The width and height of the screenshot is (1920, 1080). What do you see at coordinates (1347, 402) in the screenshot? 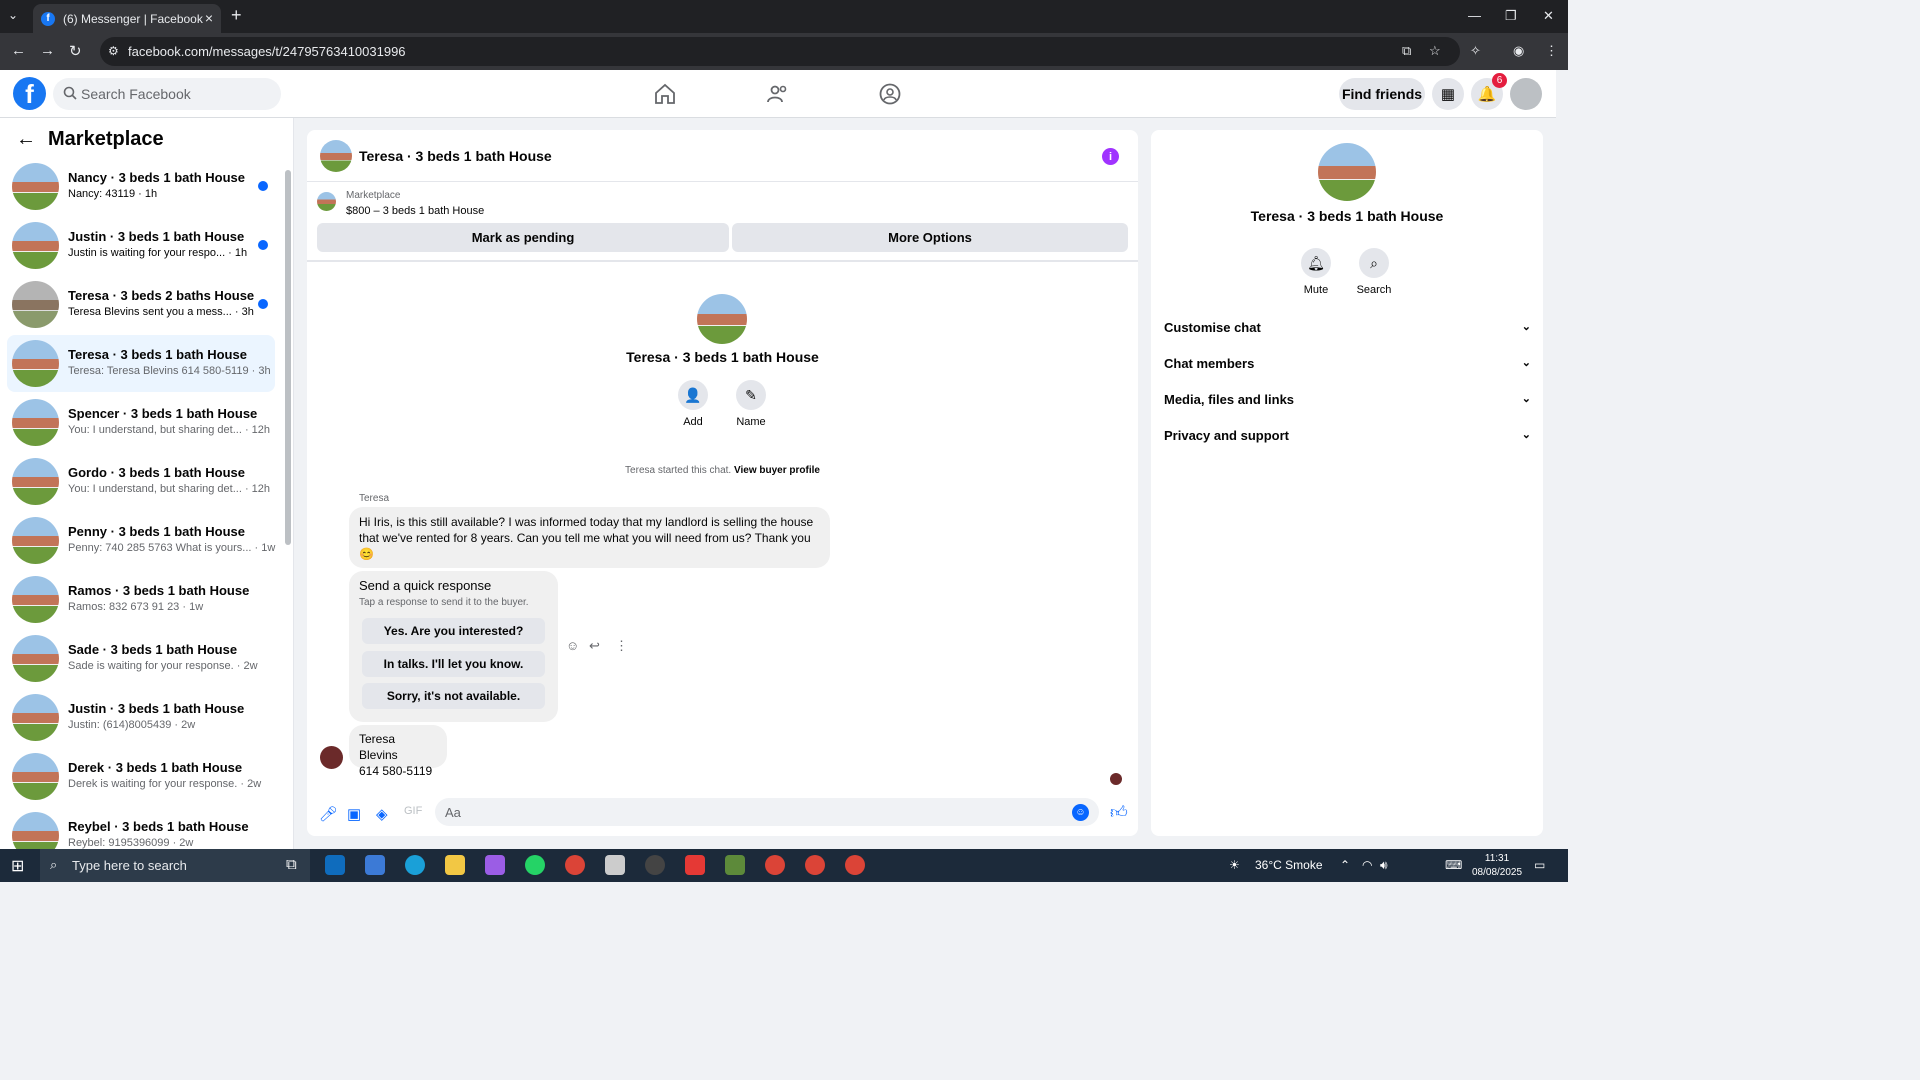
I see `section-media-files-links: Media, files and links ⌄` at bounding box center [1347, 402].